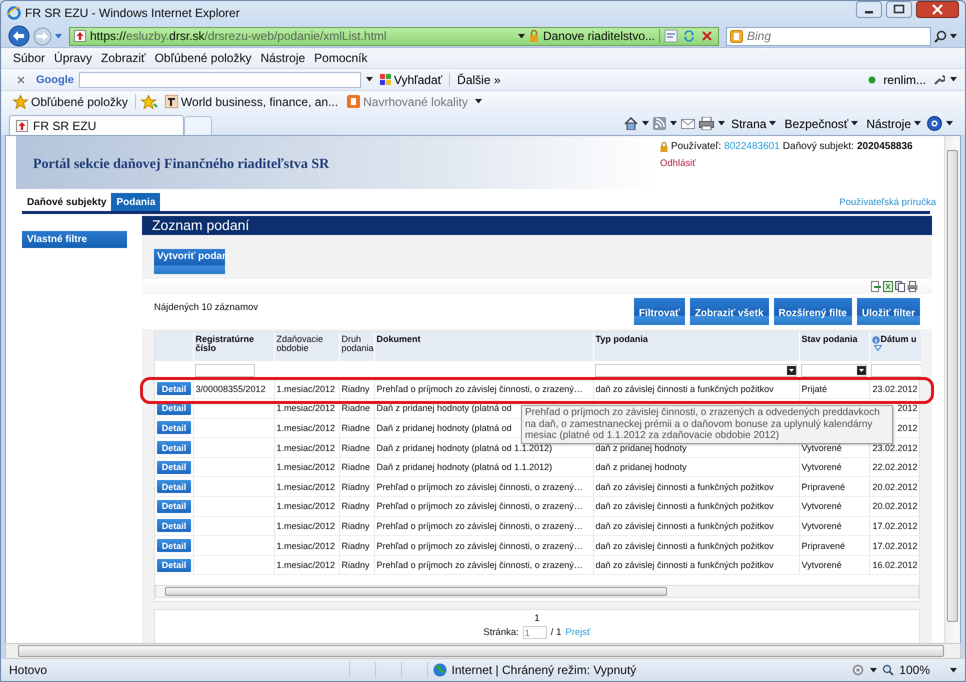 This screenshot has height=682, width=966. I want to click on table-cell: 17.02.2012, so click(895, 546).